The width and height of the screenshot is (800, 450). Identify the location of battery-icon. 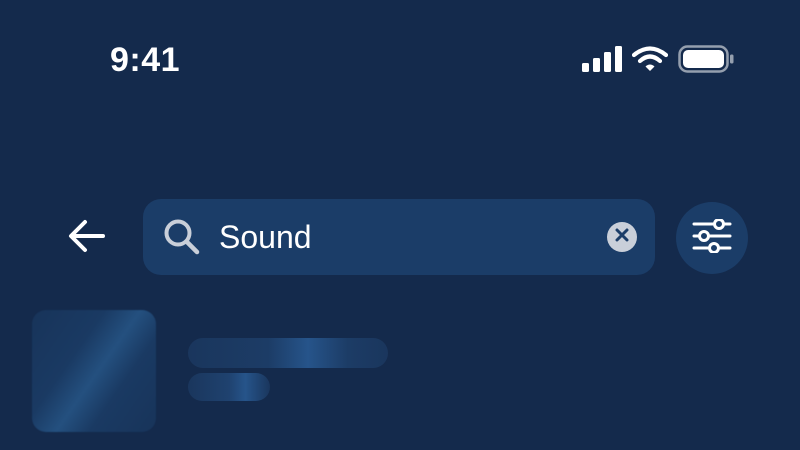
(706, 59).